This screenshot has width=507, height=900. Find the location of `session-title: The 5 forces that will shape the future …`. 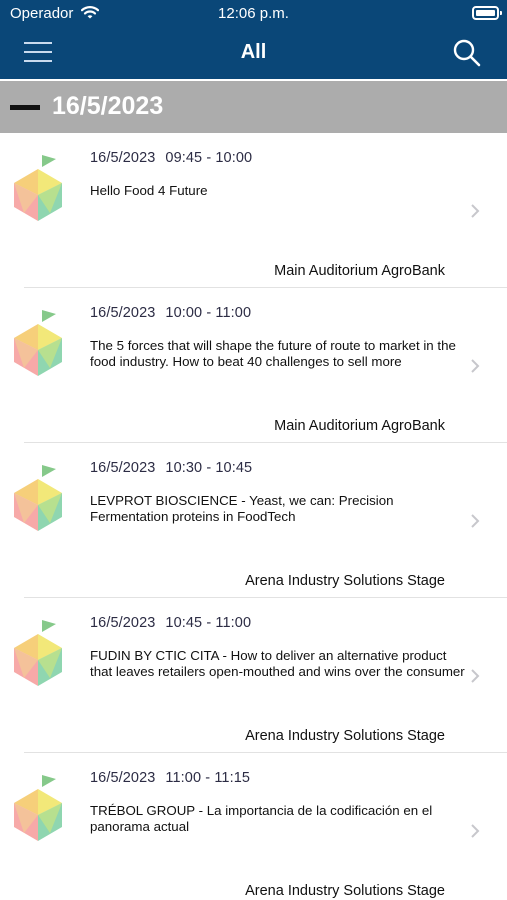

session-title: The 5 forces that will shape the future … is located at coordinates (273, 353).